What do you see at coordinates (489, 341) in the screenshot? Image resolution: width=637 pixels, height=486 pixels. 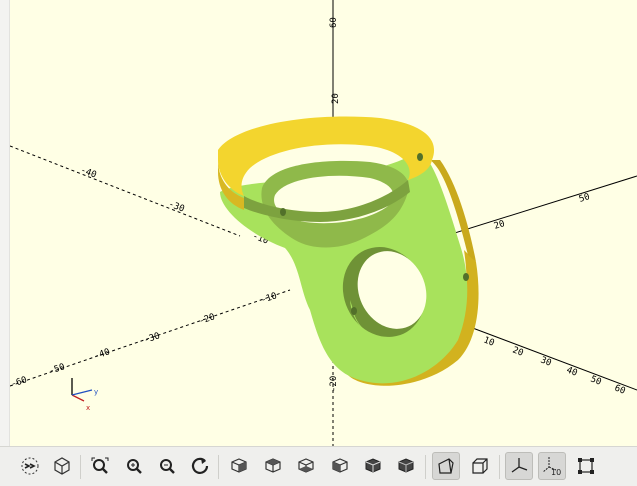 I see `r-label-10: 10` at bounding box center [489, 341].